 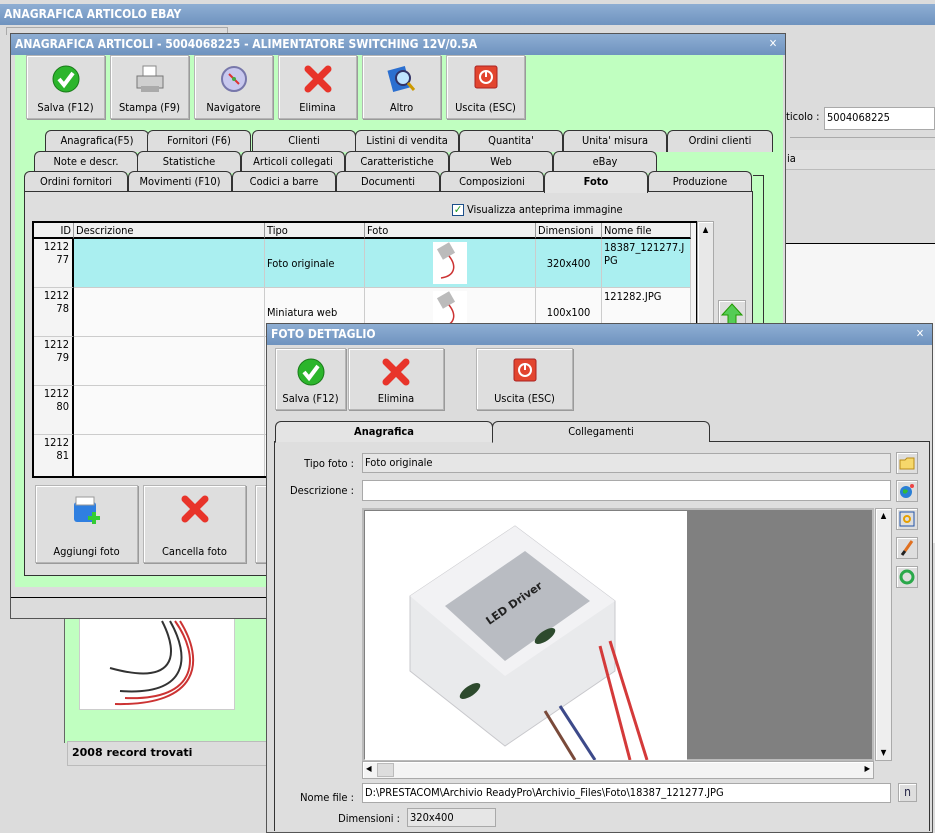 What do you see at coordinates (601, 431) in the screenshot?
I see `tab-collegamenti: Collegamenti` at bounding box center [601, 431].